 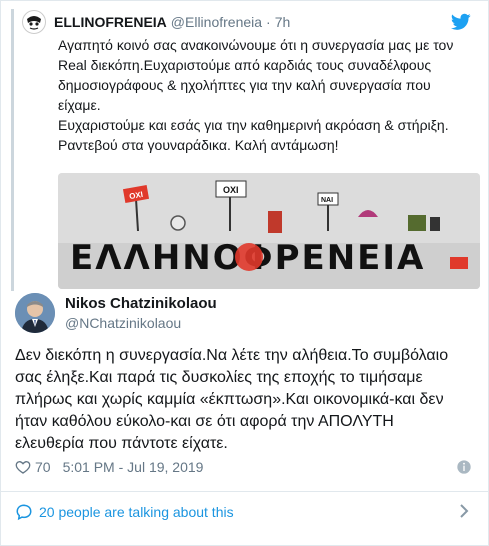 What do you see at coordinates (136, 512) in the screenshot?
I see `conversation-link-label: 20 people are talking about this` at bounding box center [136, 512].